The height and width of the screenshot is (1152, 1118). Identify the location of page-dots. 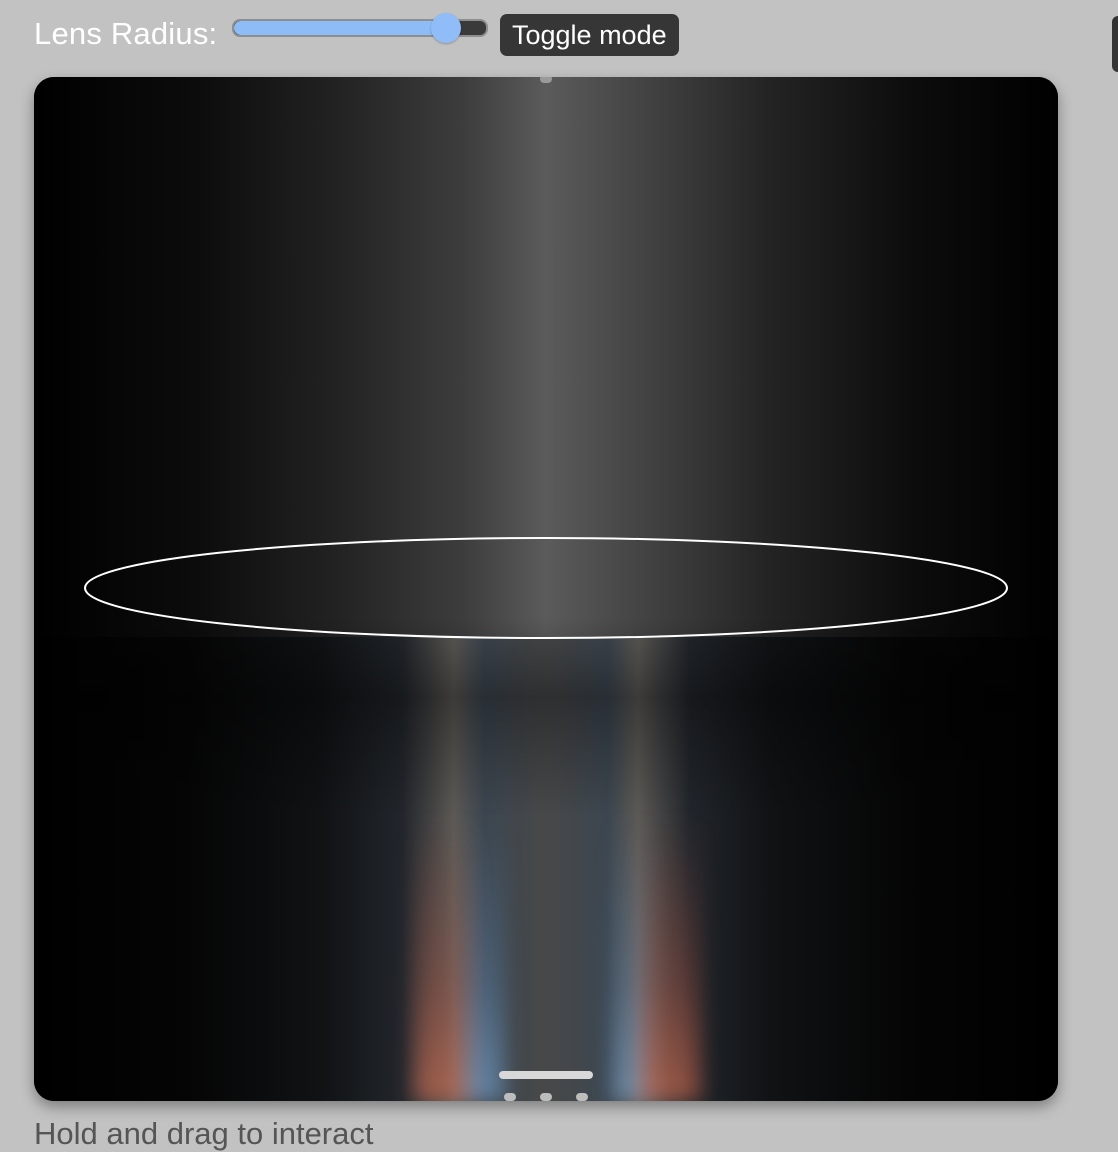
(546, 1097).